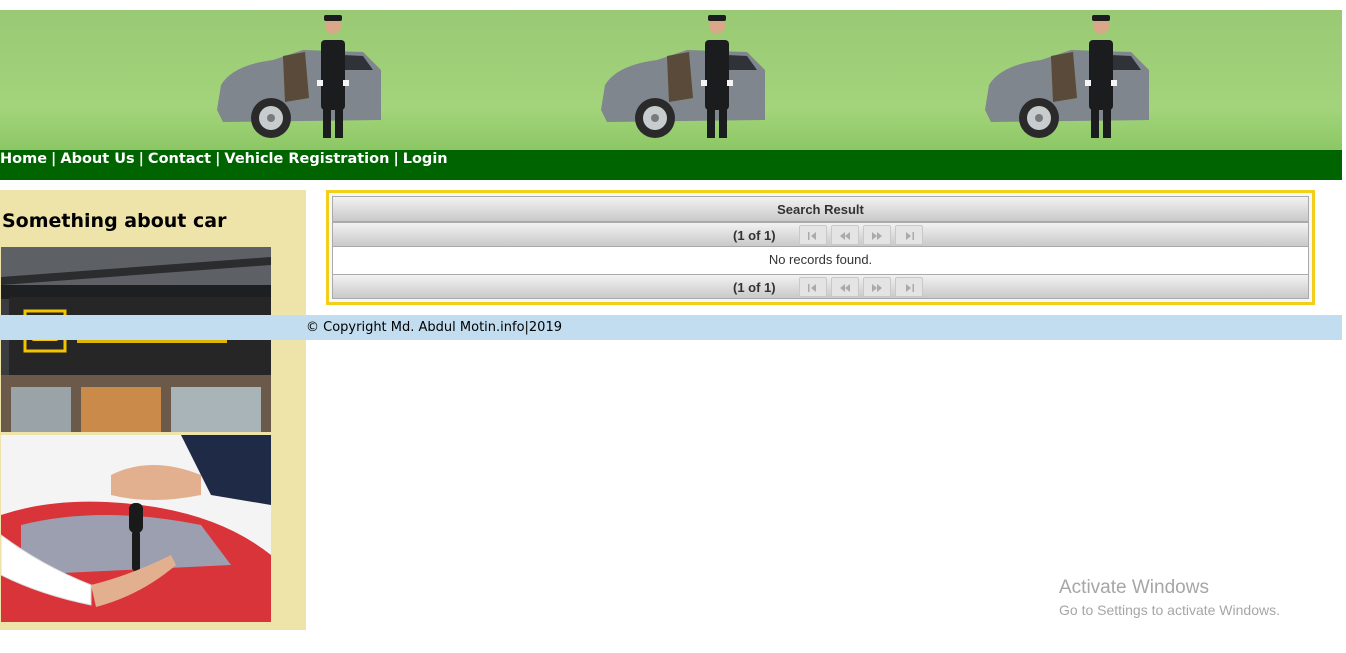 The width and height of the screenshot is (1346, 653). Describe the element at coordinates (434, 327) in the screenshot. I see `copyright-text: © Copyright Md. Abdul Motin.info|2019` at that location.